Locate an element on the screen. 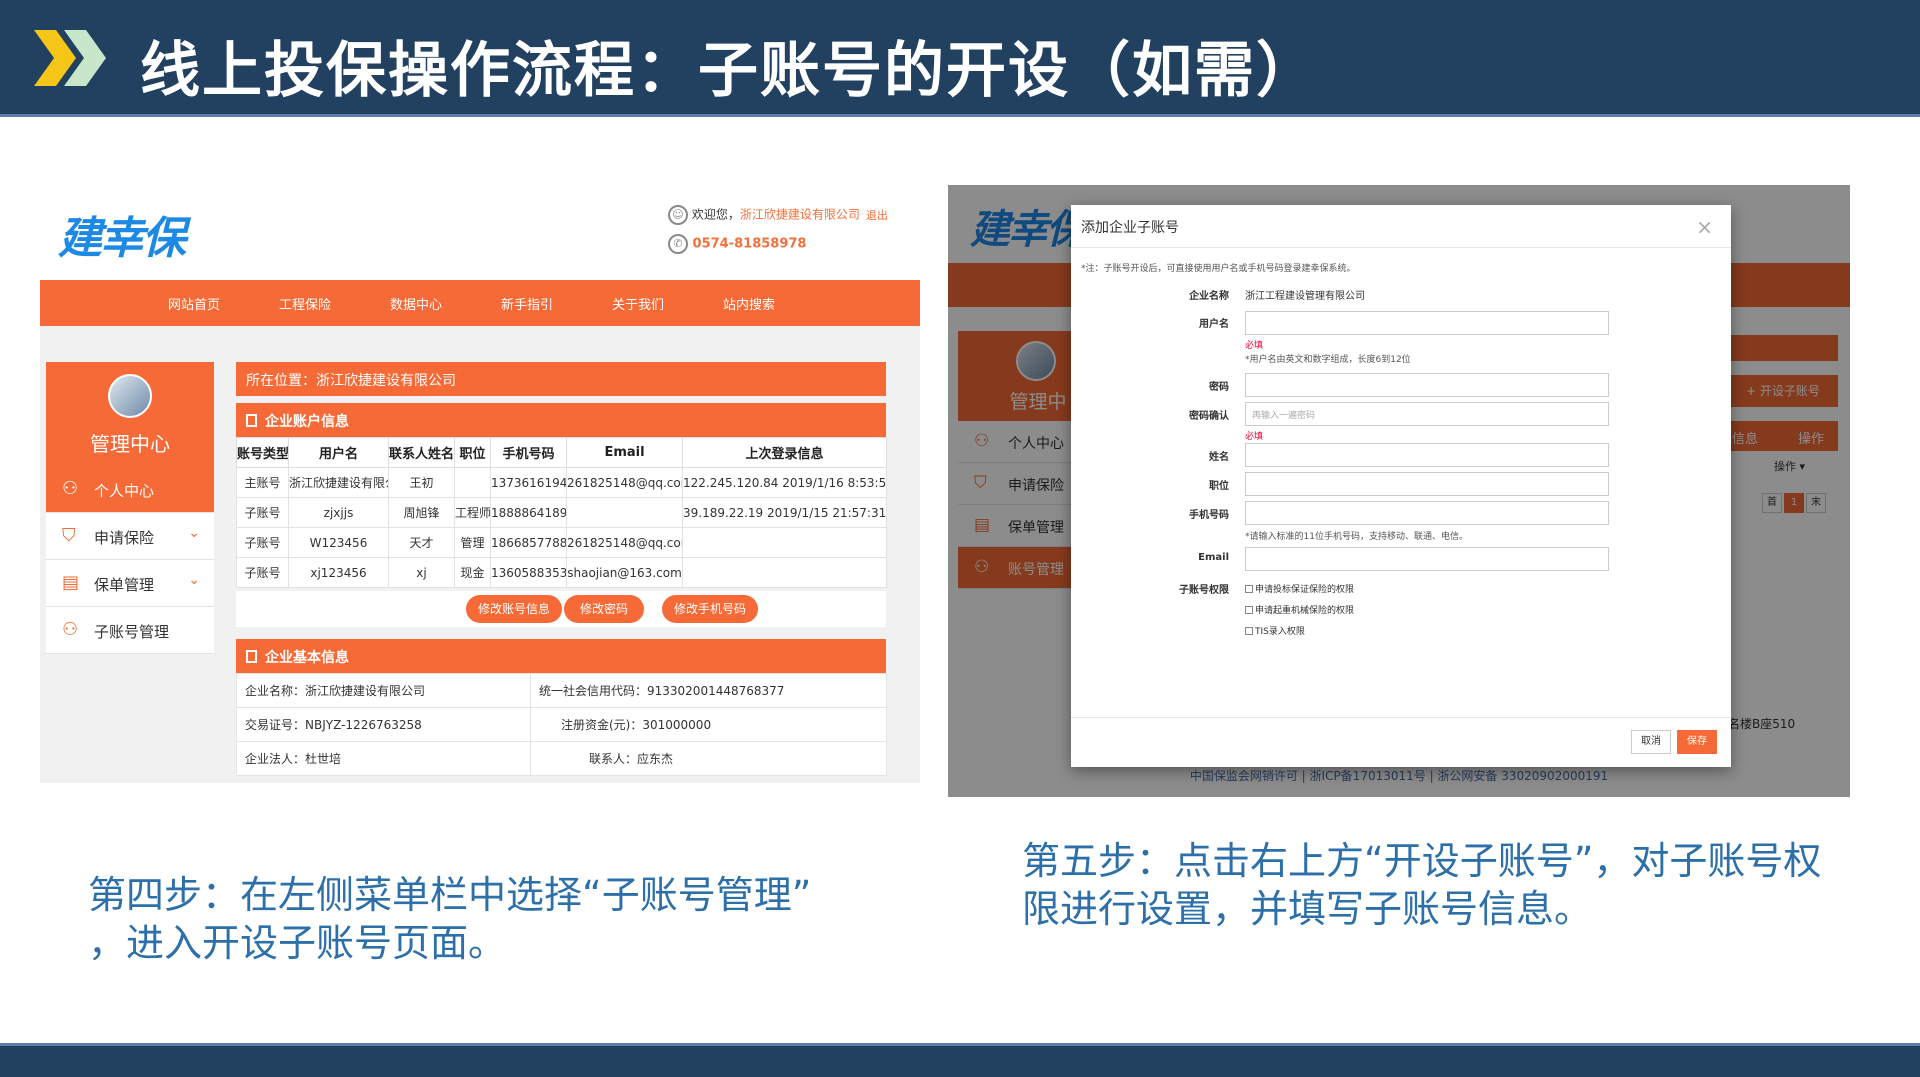  table-header: 账号类型 is located at coordinates (262, 452).